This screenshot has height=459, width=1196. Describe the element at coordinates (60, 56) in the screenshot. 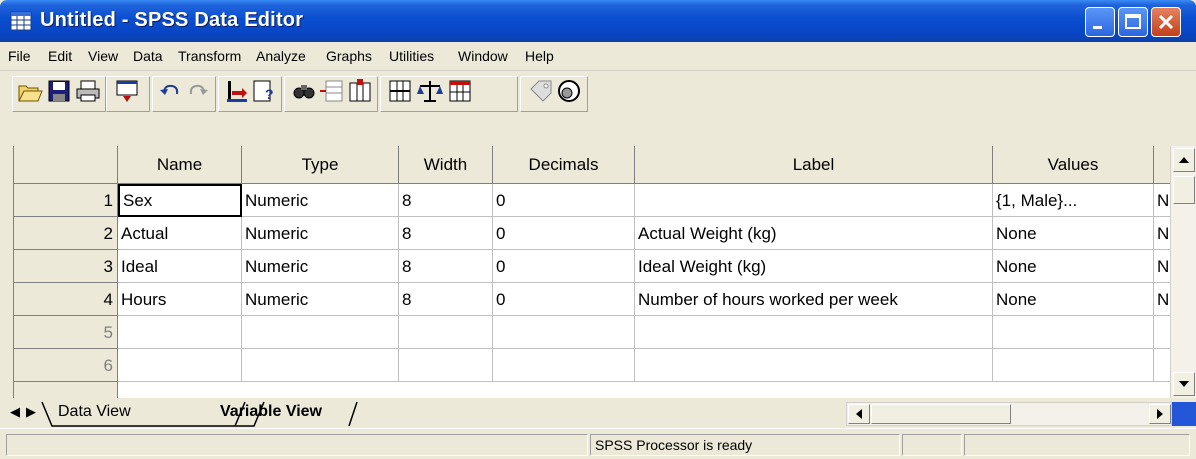

I see `menu-edit: Edit` at that location.